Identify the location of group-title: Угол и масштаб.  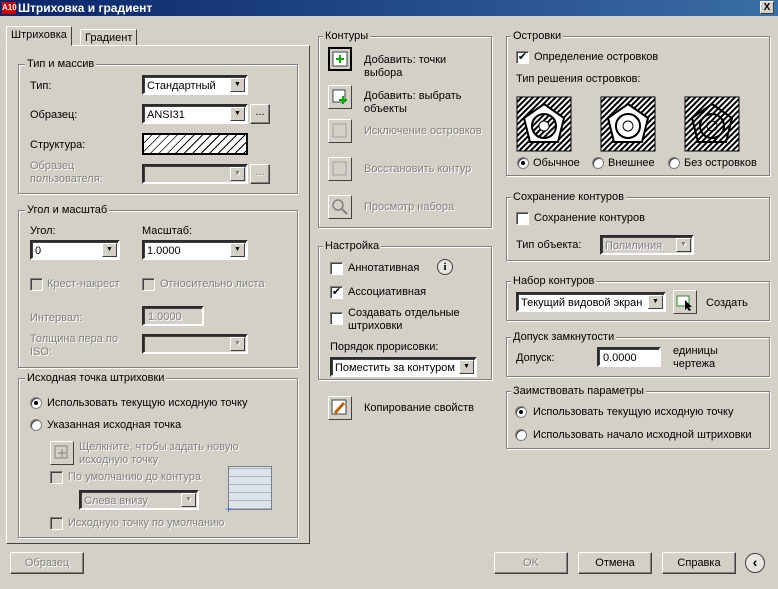
(67, 210).